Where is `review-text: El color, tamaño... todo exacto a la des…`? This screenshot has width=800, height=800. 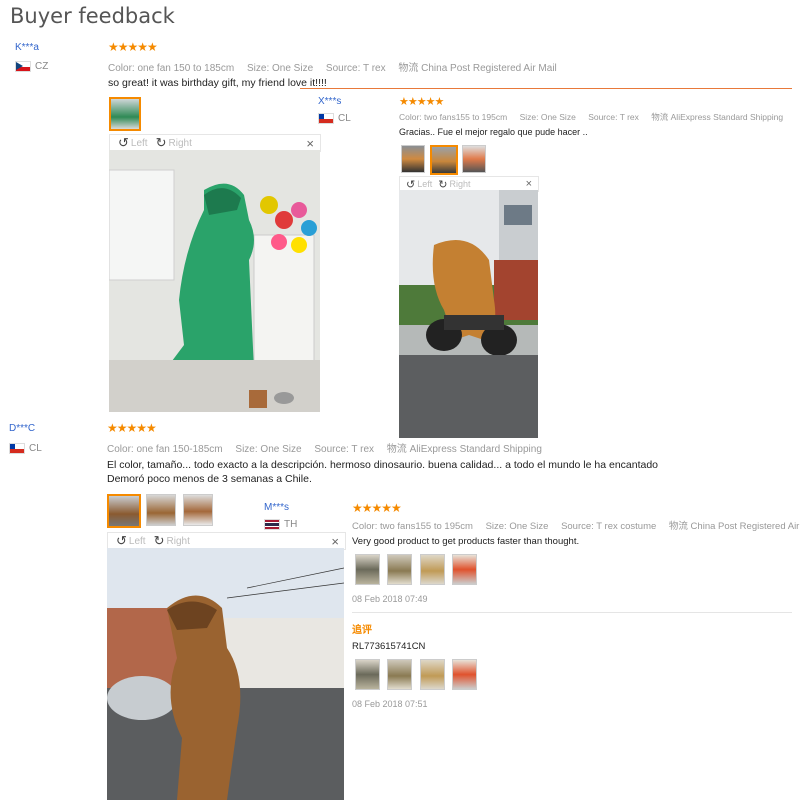
review-text: El color, tamaño... todo exacto a la des… is located at coordinates (383, 465).